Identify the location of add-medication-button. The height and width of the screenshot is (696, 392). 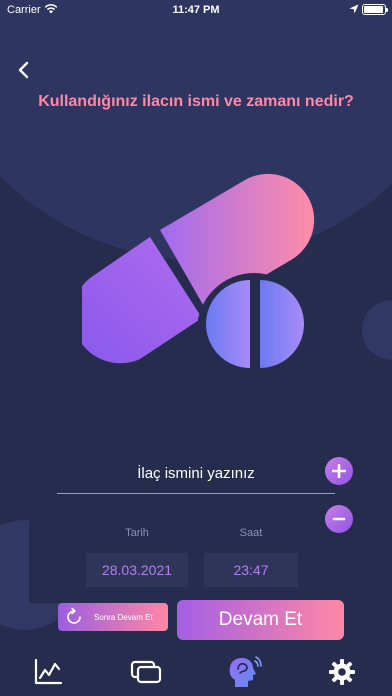
(339, 471).